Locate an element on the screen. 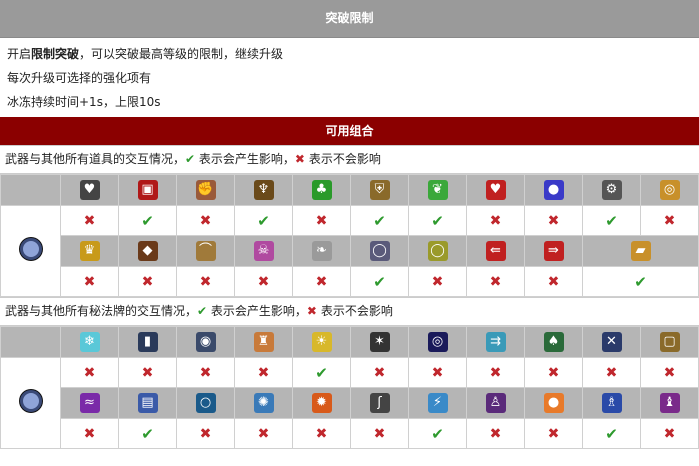 Image resolution: width=699 pixels, height=466 pixels. lightning-card-icon: ⚡ is located at coordinates (437, 403).